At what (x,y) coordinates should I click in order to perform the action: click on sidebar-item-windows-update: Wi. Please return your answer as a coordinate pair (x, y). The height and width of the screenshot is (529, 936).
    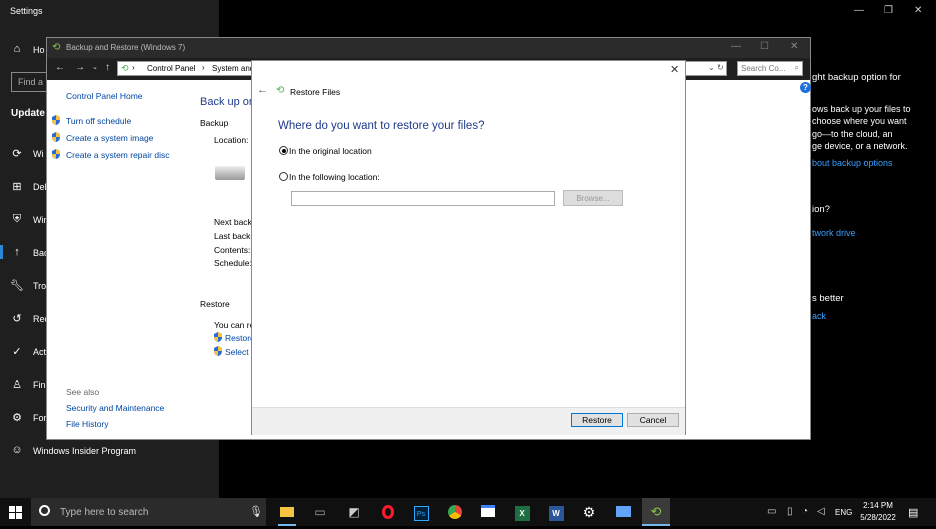
    Looking at the image, I should click on (38, 154).